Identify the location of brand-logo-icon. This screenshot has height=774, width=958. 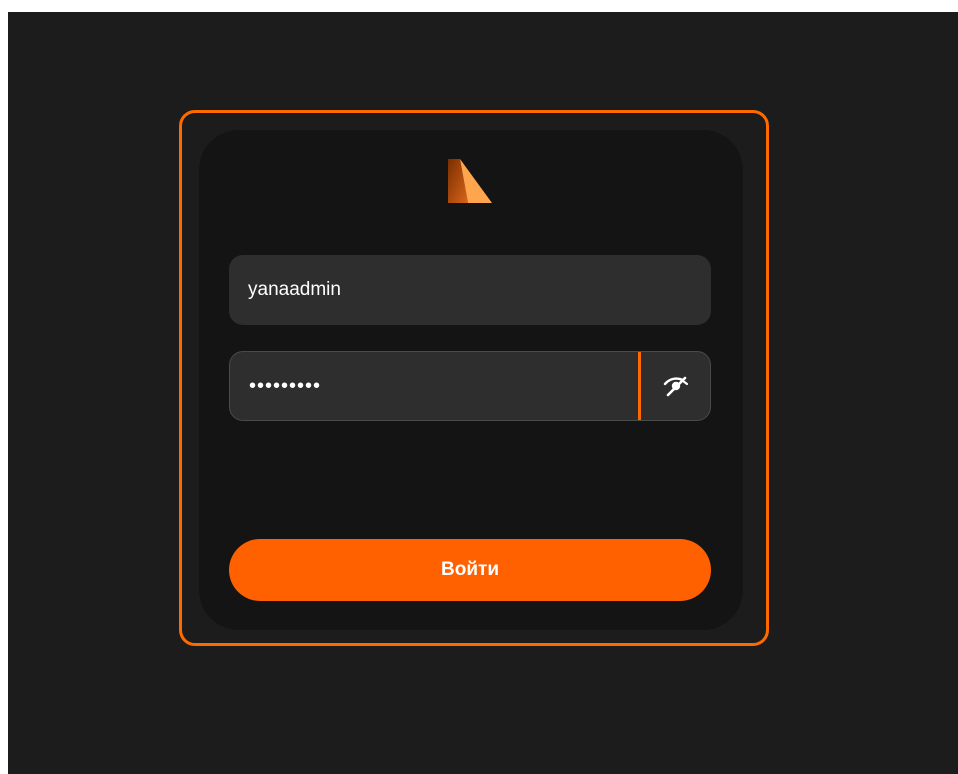
(470, 181).